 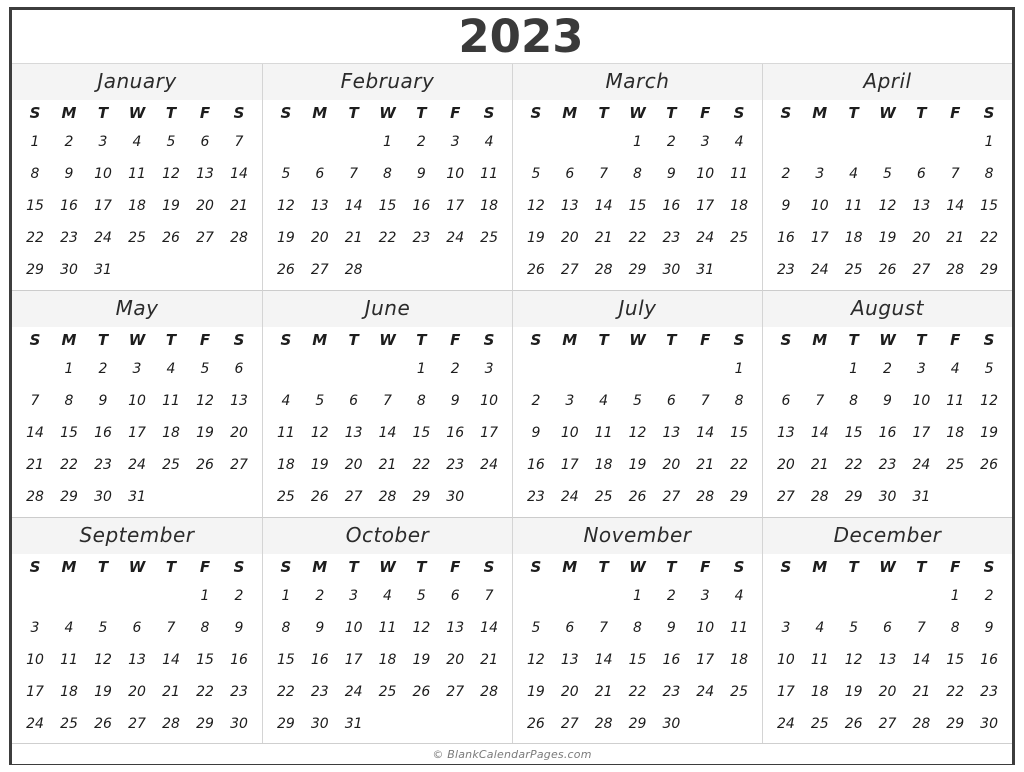 I want to click on day-cell: 24, so click(x=786, y=724).